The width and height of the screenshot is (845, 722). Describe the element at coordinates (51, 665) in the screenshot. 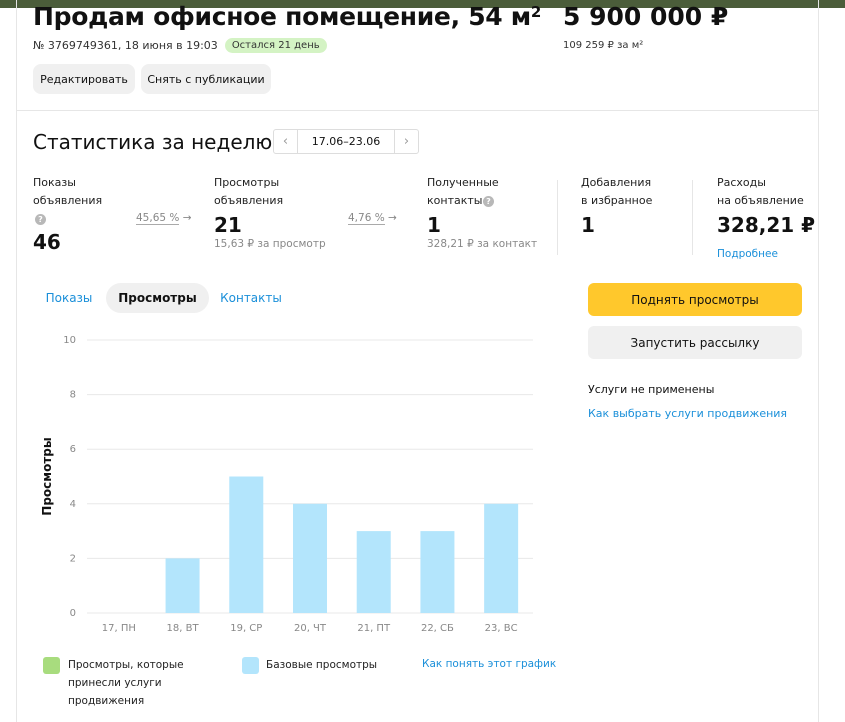

I see `legend-promo-swatch` at that location.